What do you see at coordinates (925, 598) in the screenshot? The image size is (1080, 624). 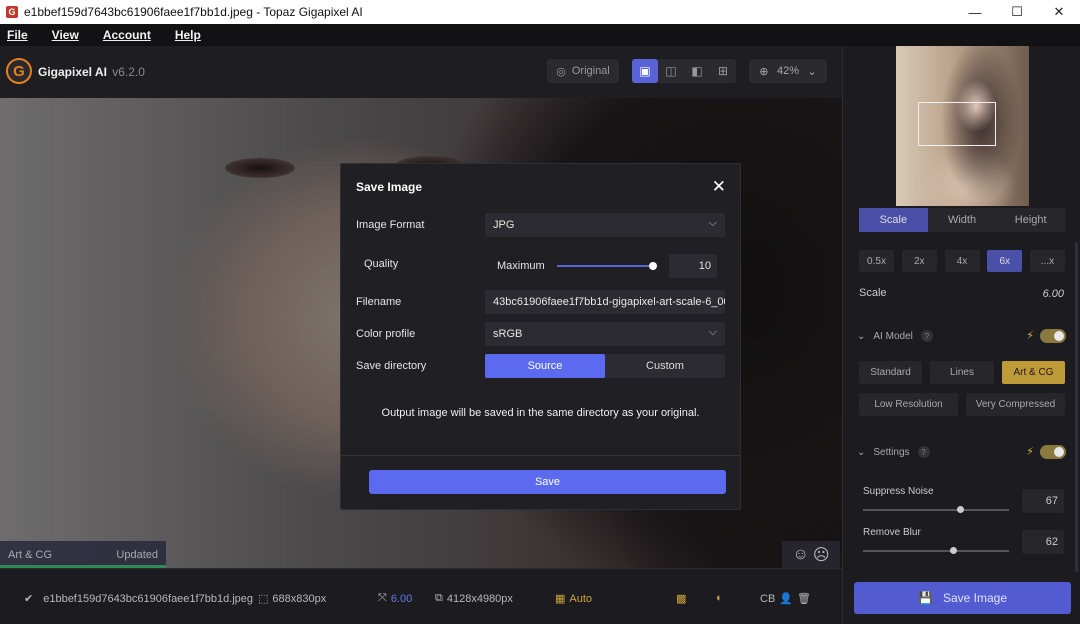 I see `floppy-disk-icon: 💾` at bounding box center [925, 598].